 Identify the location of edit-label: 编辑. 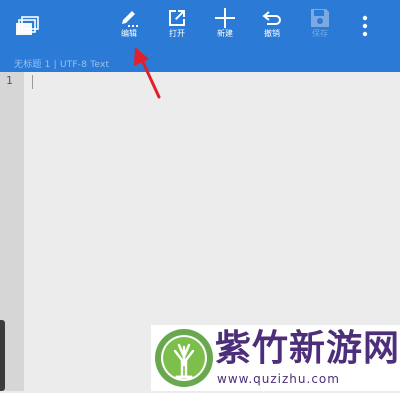
(129, 33).